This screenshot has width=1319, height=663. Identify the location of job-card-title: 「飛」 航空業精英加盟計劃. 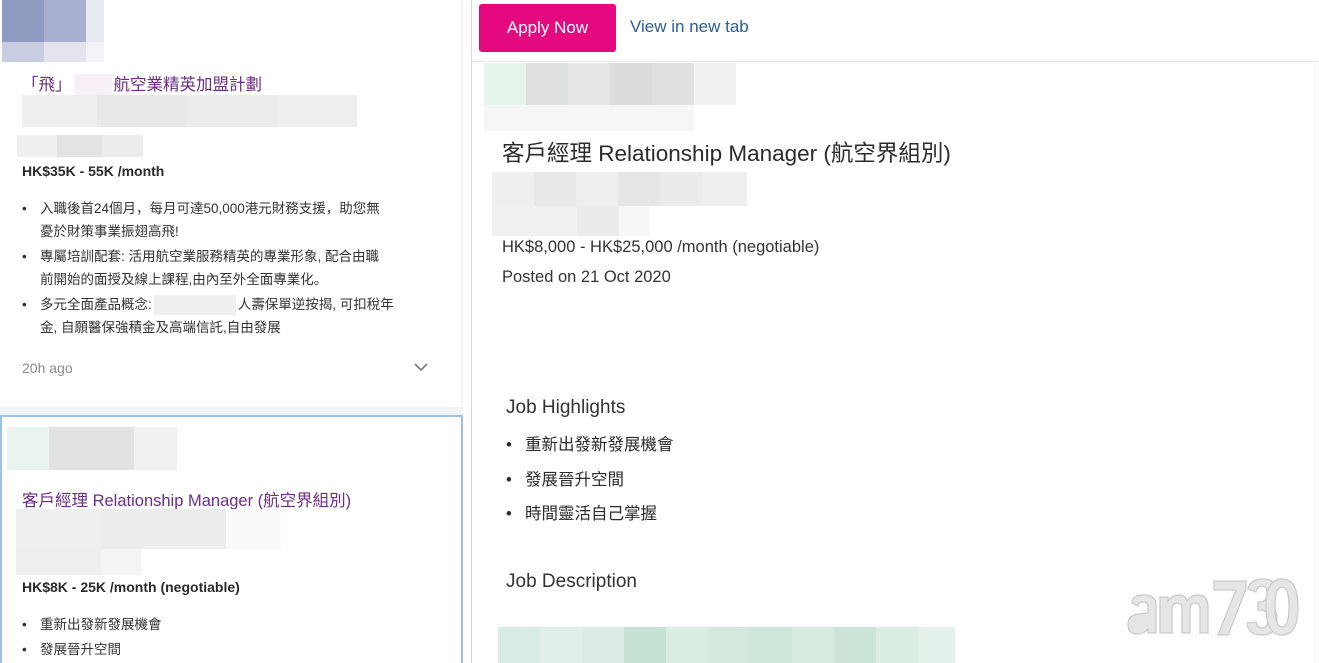
(142, 84).